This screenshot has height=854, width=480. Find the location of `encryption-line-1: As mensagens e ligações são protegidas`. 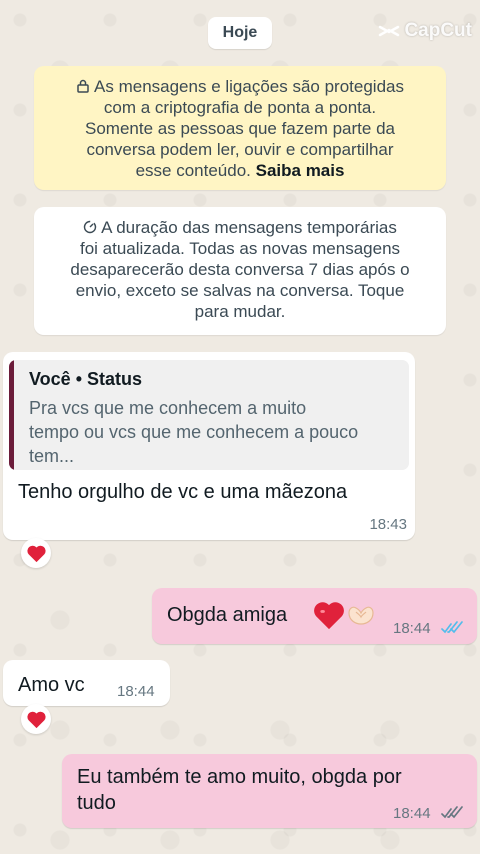

encryption-line-1: As mensagens e ligações são protegidas is located at coordinates (240, 86).